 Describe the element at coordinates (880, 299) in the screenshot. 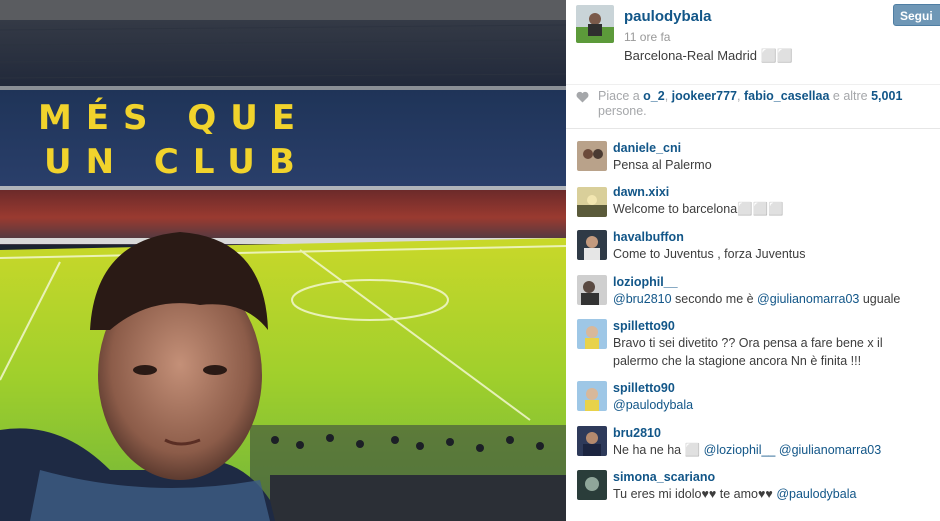

I see `comment-text-segment: uguale` at that location.